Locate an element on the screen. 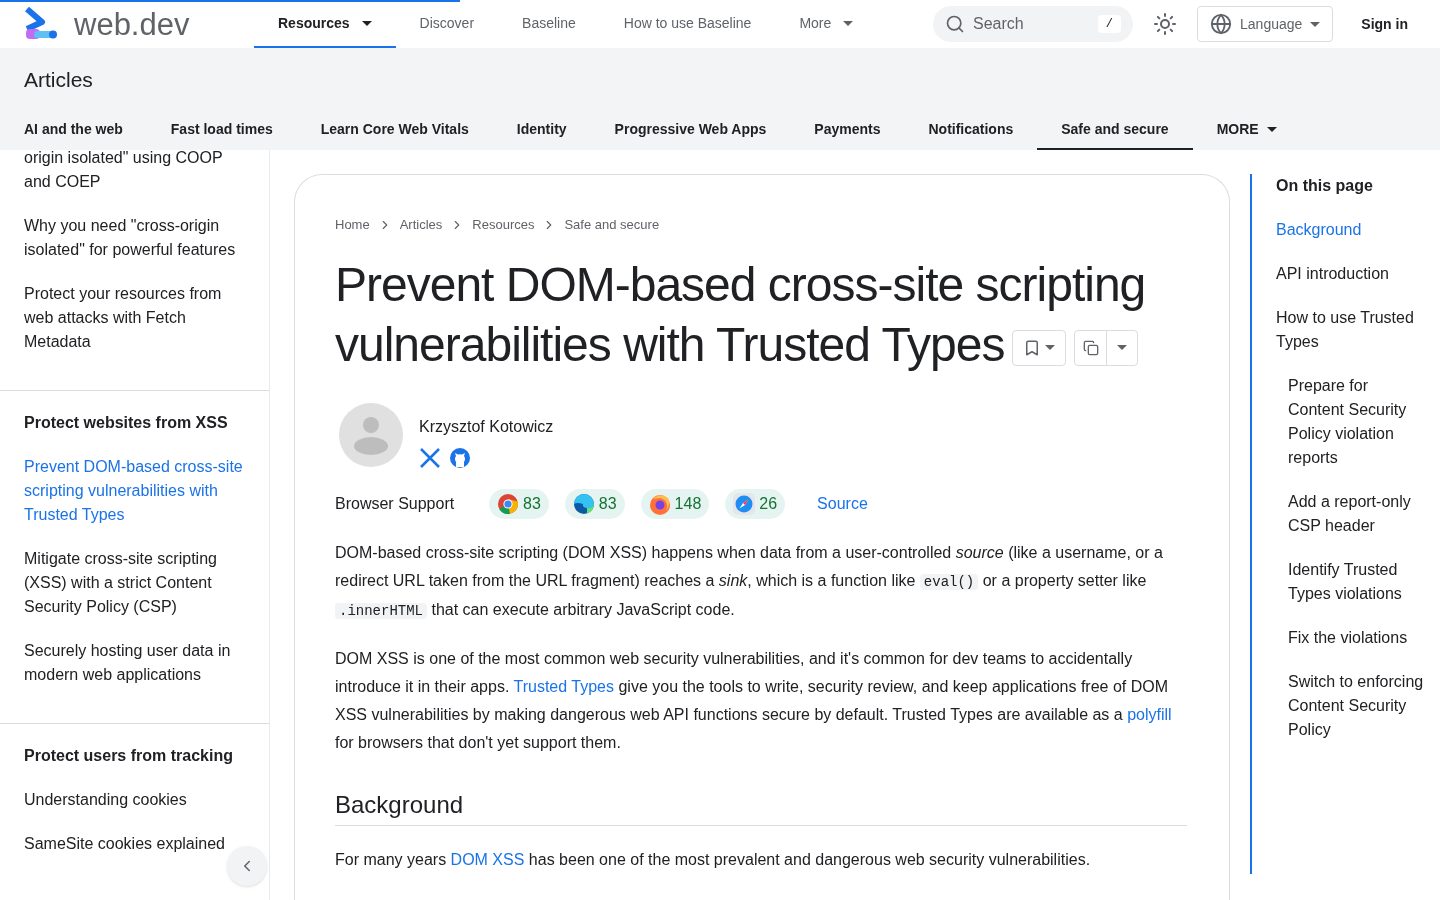  breadcrumb-link: Home is located at coordinates (352, 225).